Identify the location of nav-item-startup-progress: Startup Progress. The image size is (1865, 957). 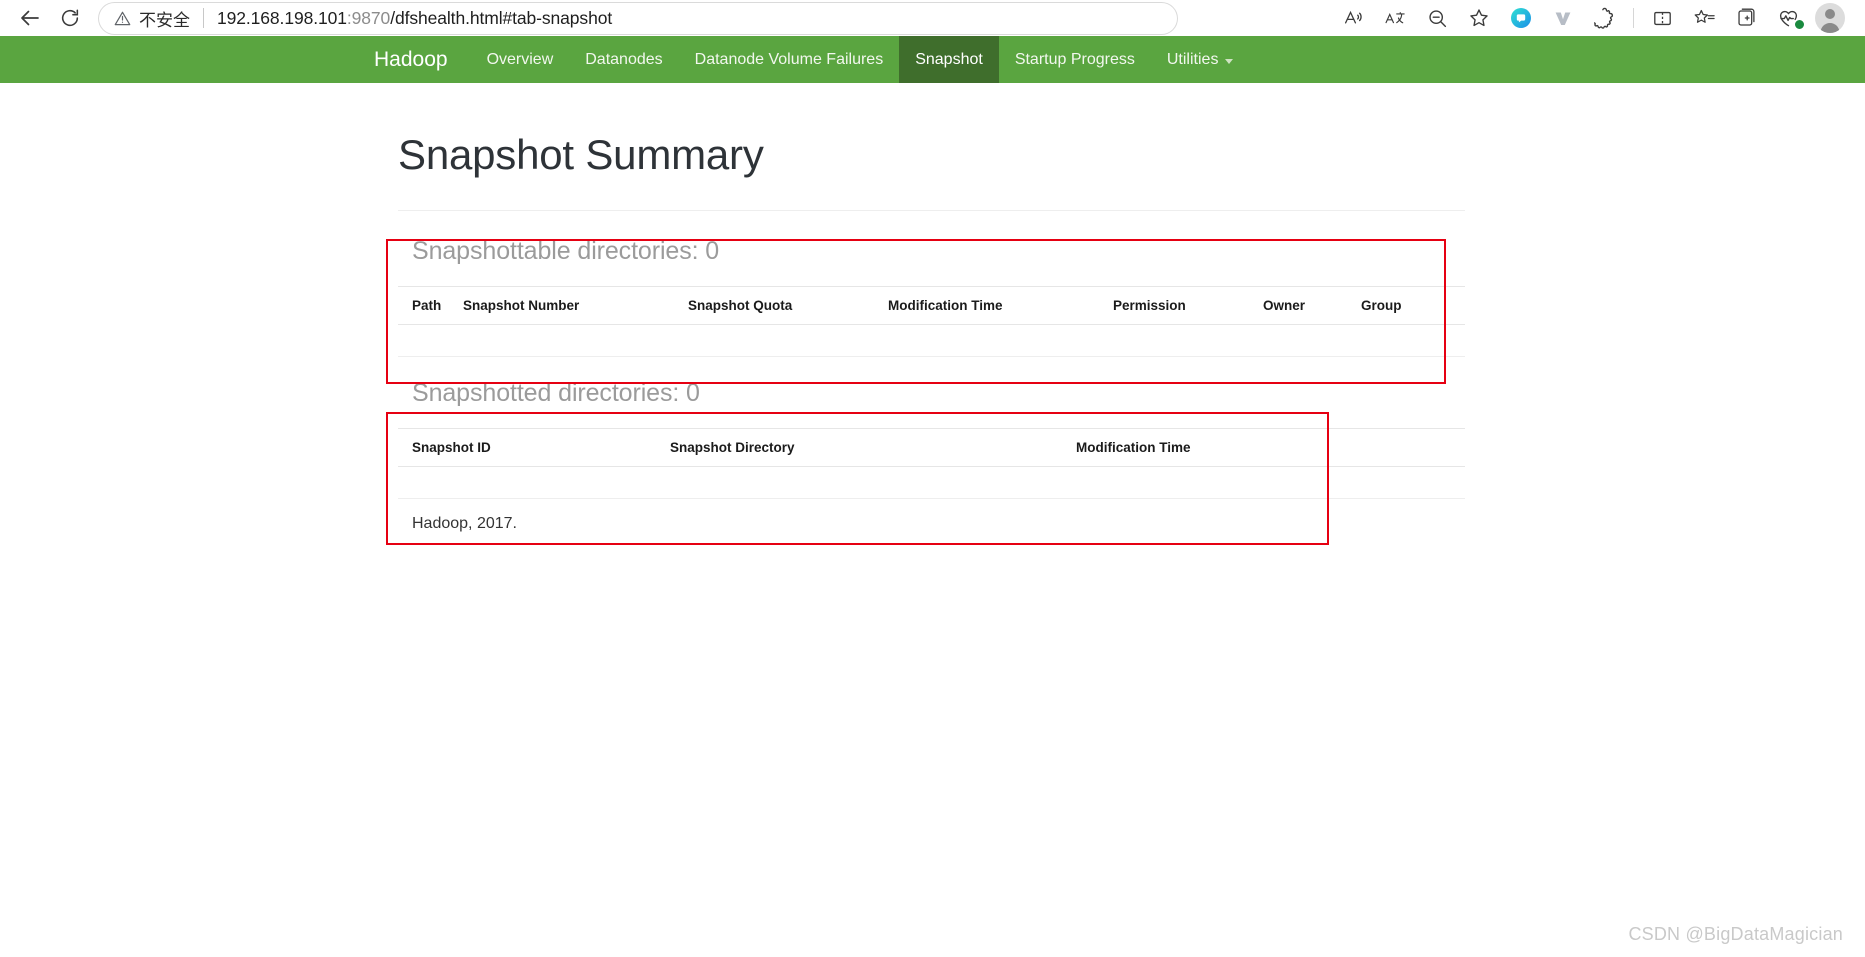
(1075, 59).